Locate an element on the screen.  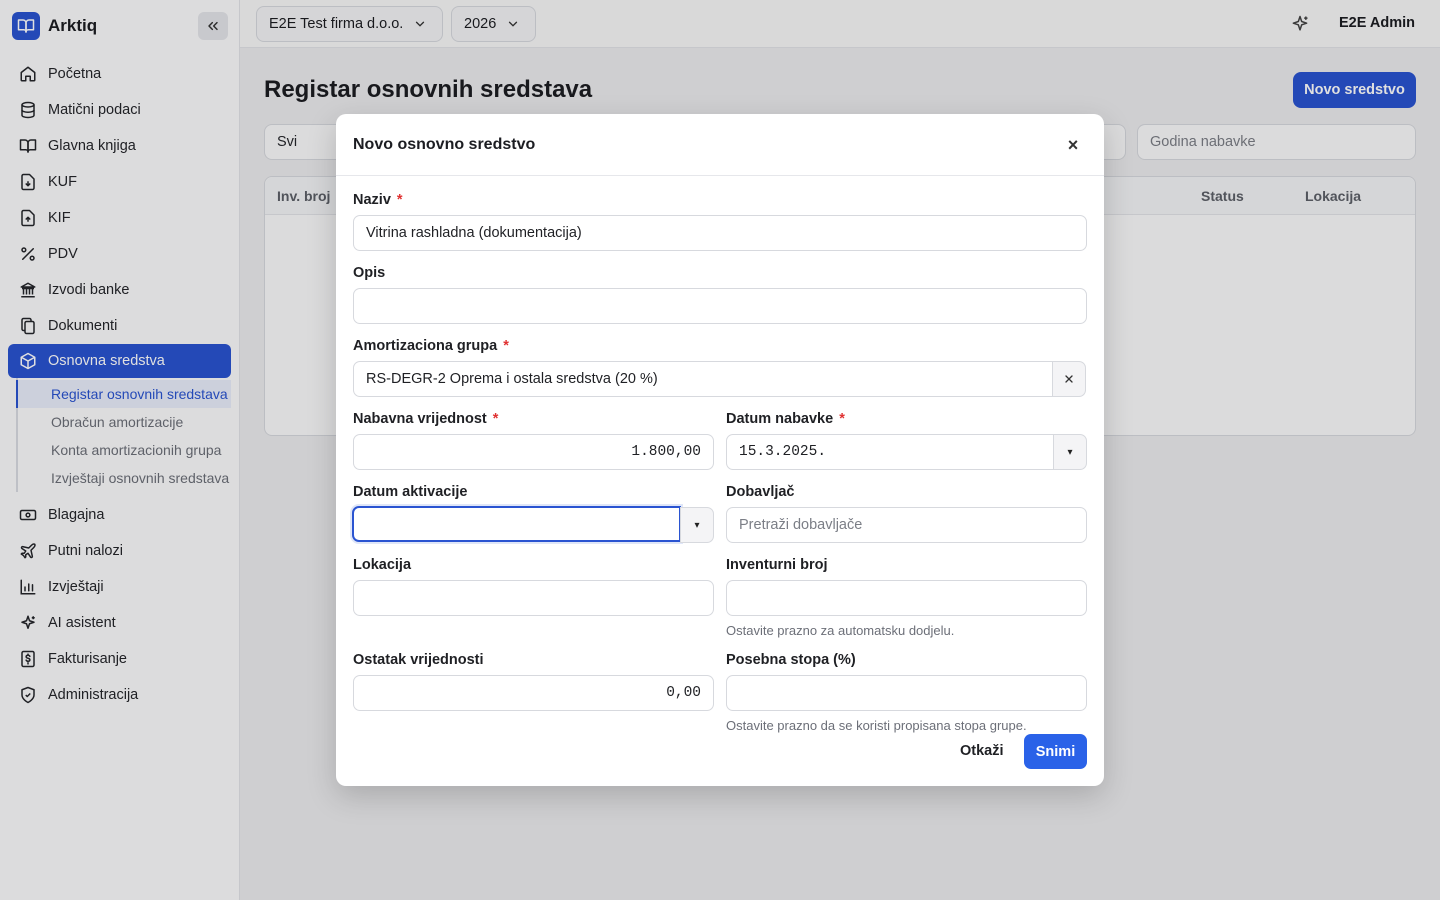
nabavna-vrijednost-label: Nabavna vrijednost * is located at coordinates (425, 419).